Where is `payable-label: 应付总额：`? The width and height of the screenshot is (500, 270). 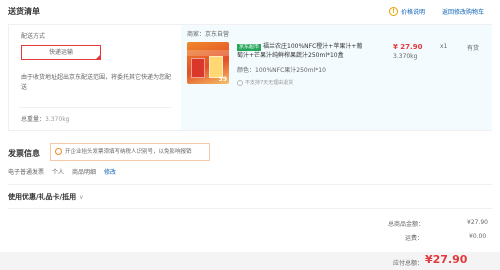
payable-label: 应付总额： is located at coordinates (408, 263).